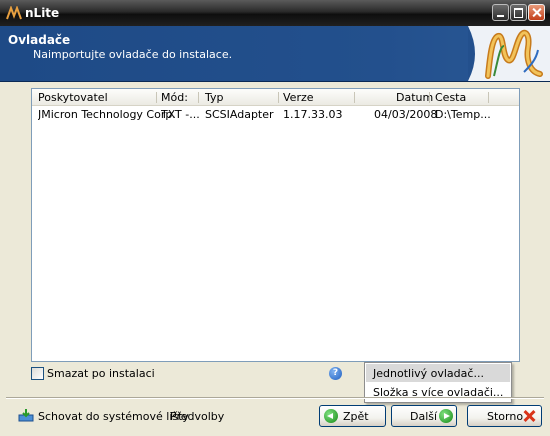  What do you see at coordinates (197, 416) in the screenshot?
I see `preferences-link: Předvolby` at bounding box center [197, 416].